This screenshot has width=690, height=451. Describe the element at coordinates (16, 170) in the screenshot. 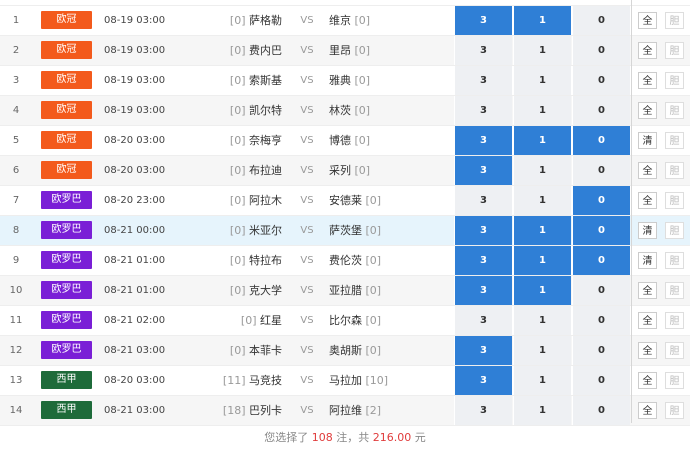

I see `row-number: 6` at that location.